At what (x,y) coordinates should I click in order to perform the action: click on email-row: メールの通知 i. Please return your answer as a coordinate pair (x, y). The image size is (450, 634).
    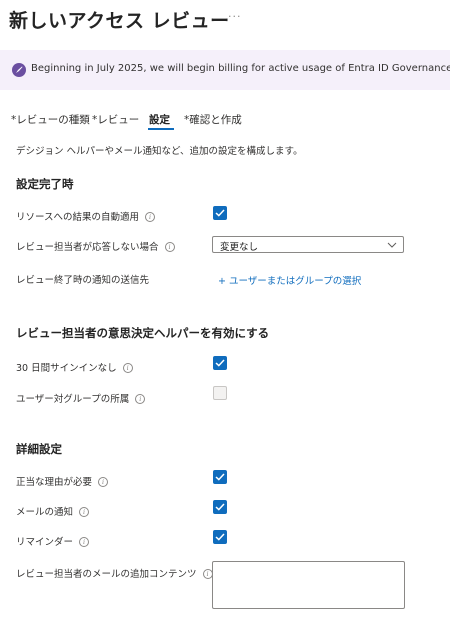
    Looking at the image, I should click on (53, 511).